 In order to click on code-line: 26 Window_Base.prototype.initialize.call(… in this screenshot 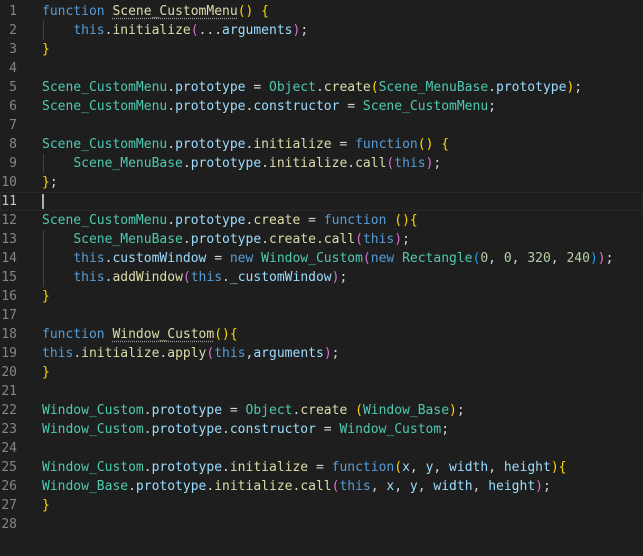, I will do `click(321, 486)`.